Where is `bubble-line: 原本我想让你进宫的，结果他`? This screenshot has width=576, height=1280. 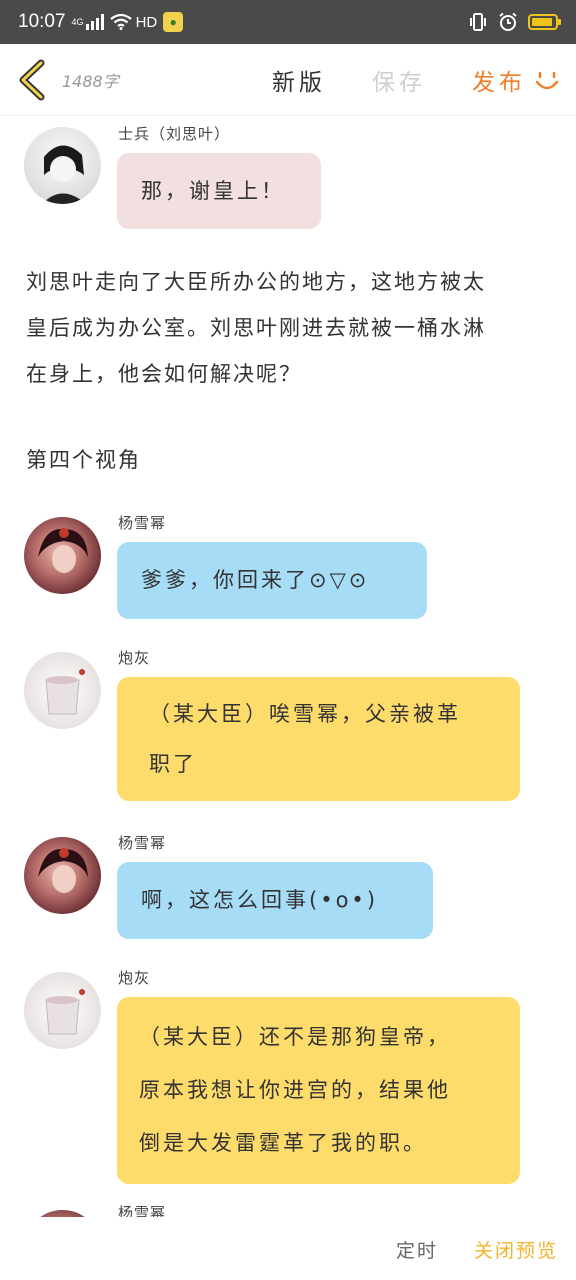
bubble-line: 原本我想让你进宫的，结果他 is located at coordinates (295, 1090).